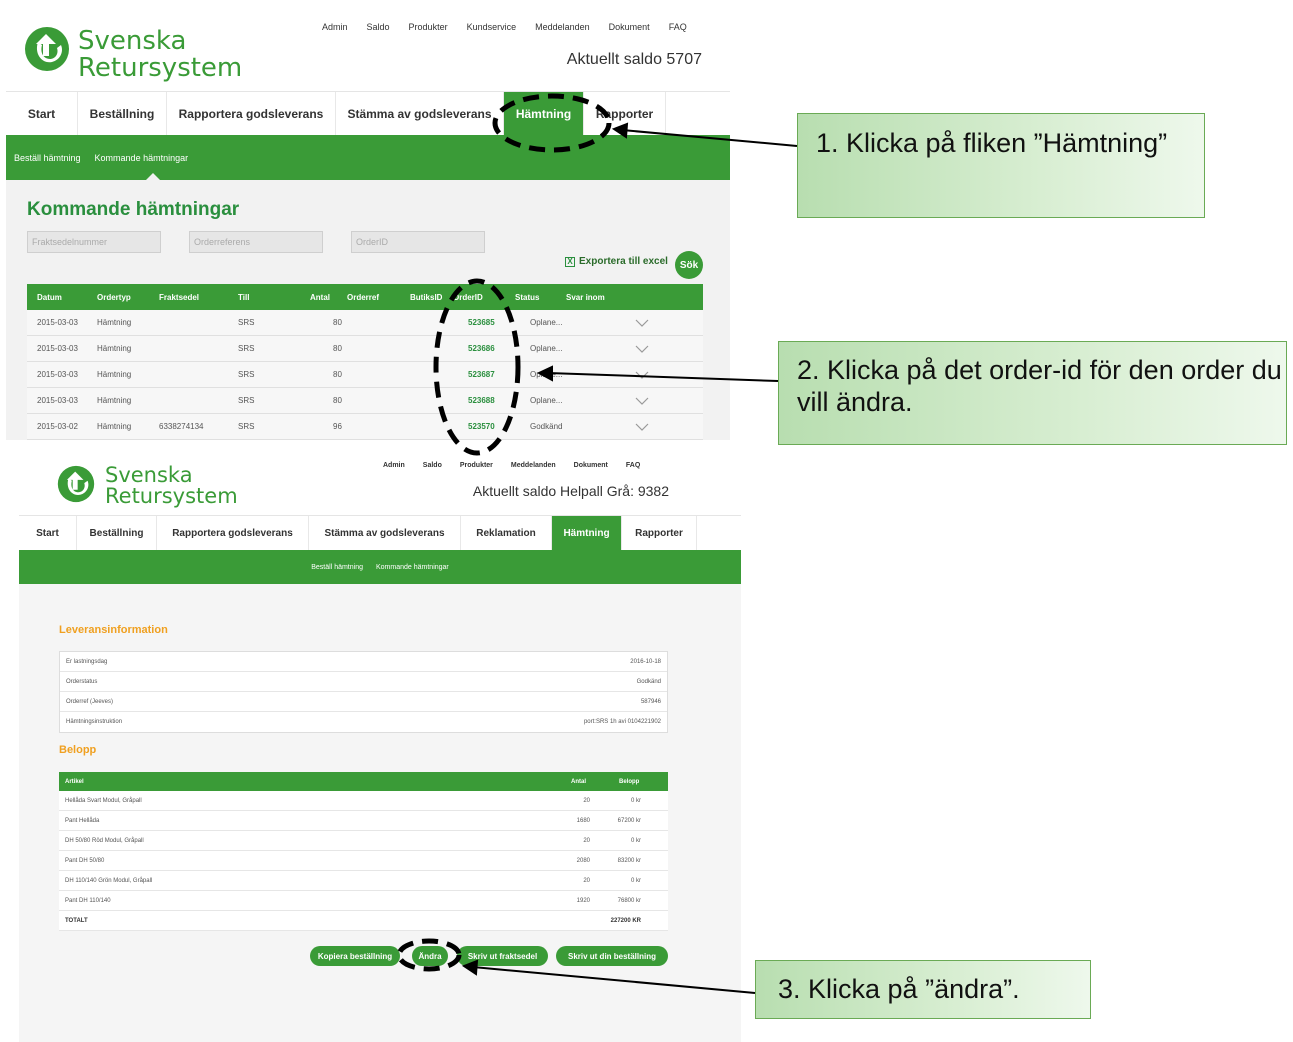 The width and height of the screenshot is (1293, 1042). What do you see at coordinates (363, 682) in the screenshot?
I see `info-row: Orderstatus Godkänd` at bounding box center [363, 682].